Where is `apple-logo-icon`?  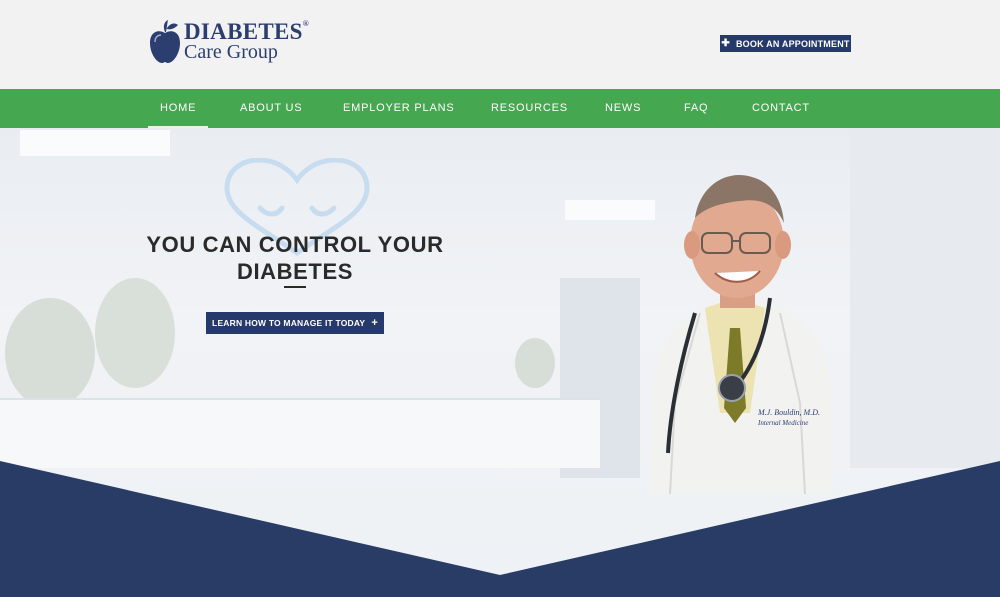
apple-logo-icon is located at coordinates (165, 41).